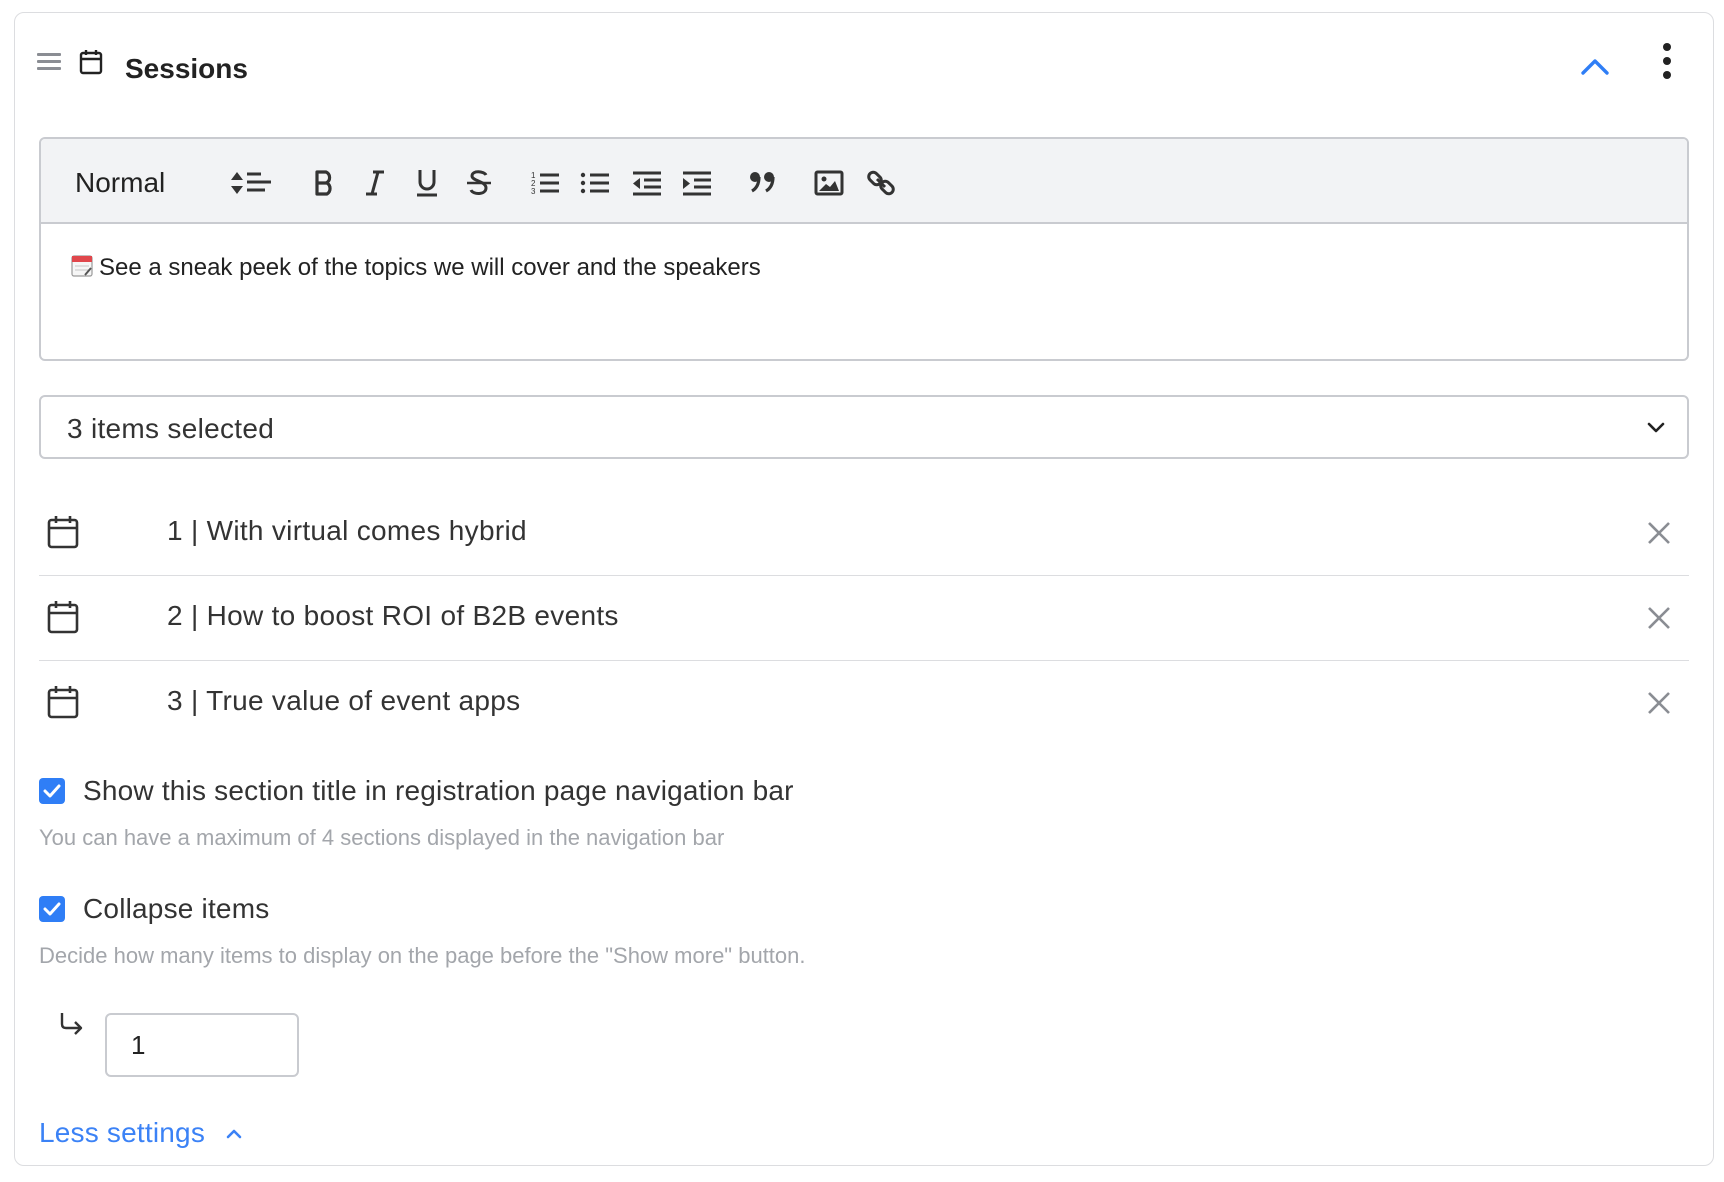 This screenshot has width=1724, height=1182. I want to click on list-item: 3 | True value of event apps, so click(864, 703).